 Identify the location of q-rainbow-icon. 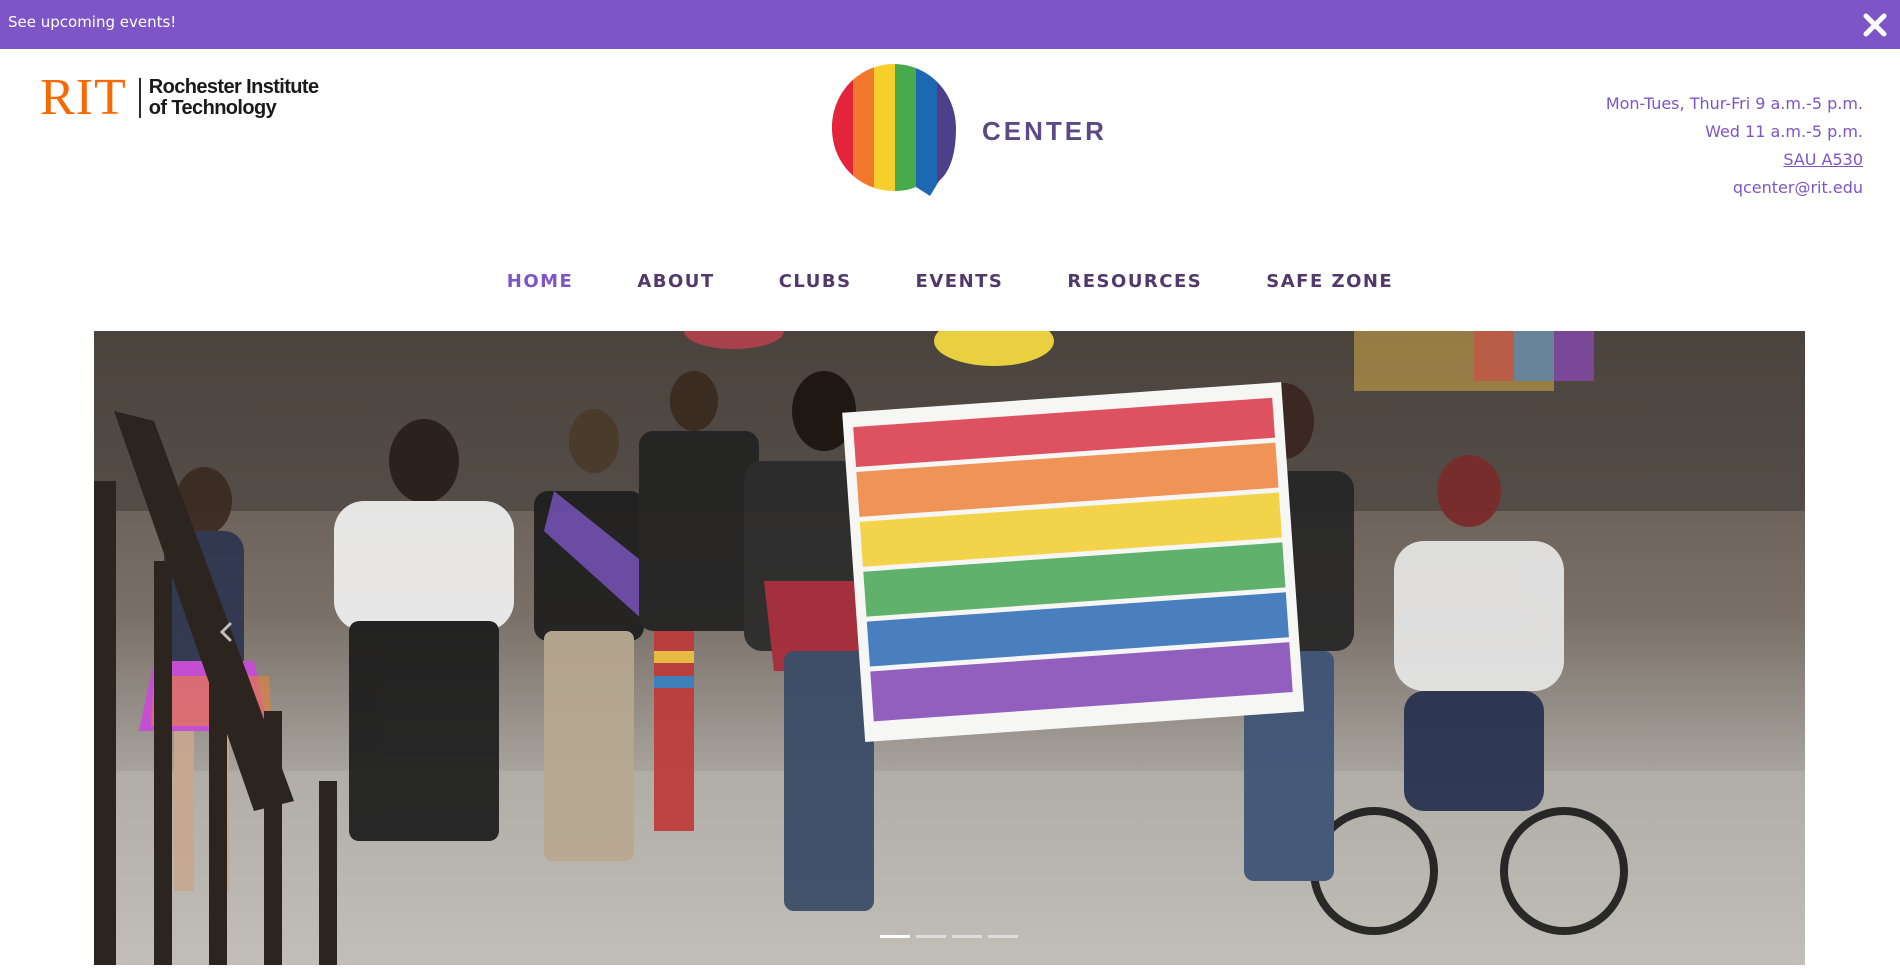
(894, 130).